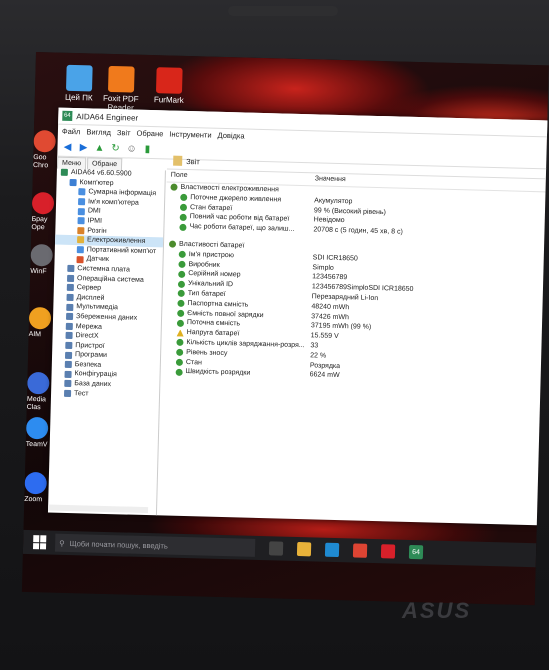 Image resolution: width=549 pixels, height=670 pixels. Describe the element at coordinates (193, 362) in the screenshot. I see `property-field: Стан` at that location.